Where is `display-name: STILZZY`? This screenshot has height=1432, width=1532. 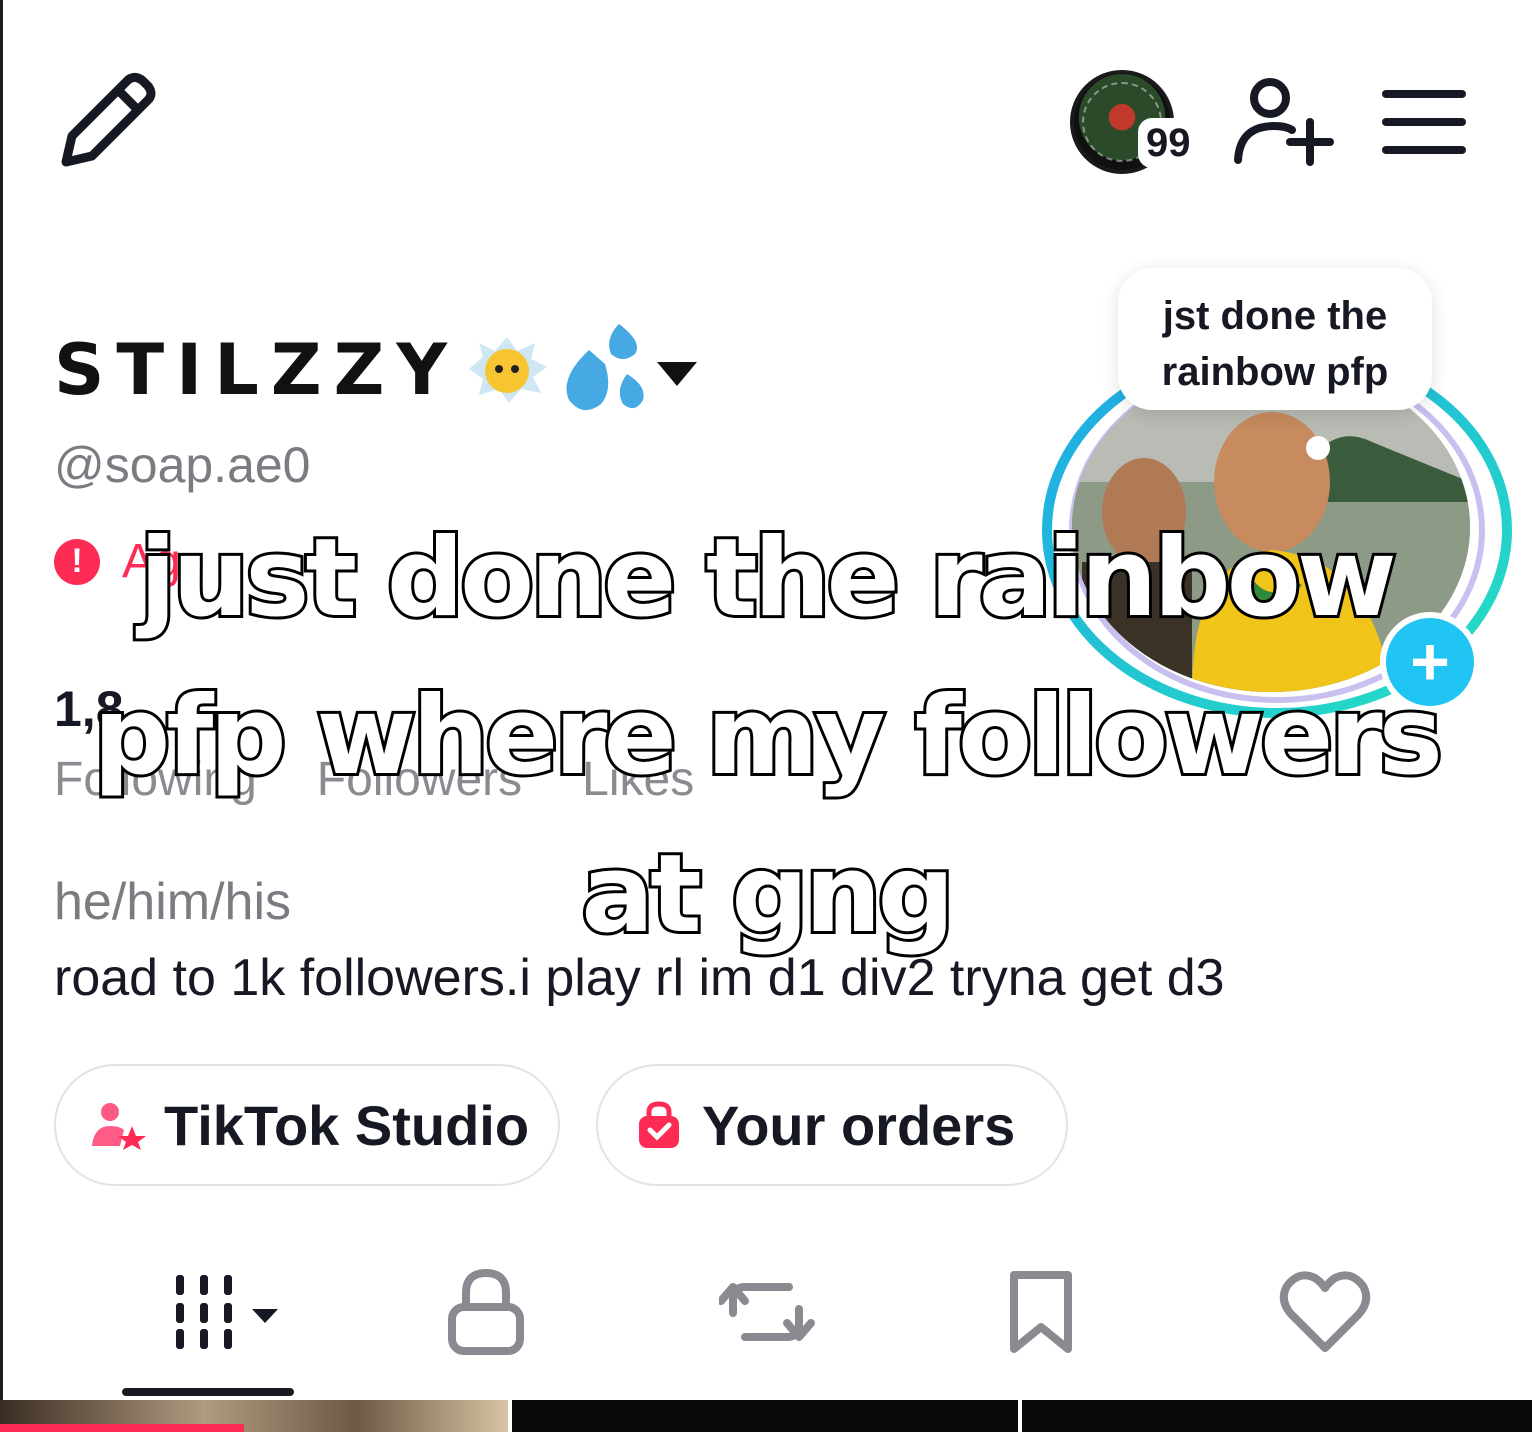 display-name: STILZZY is located at coordinates (257, 370).